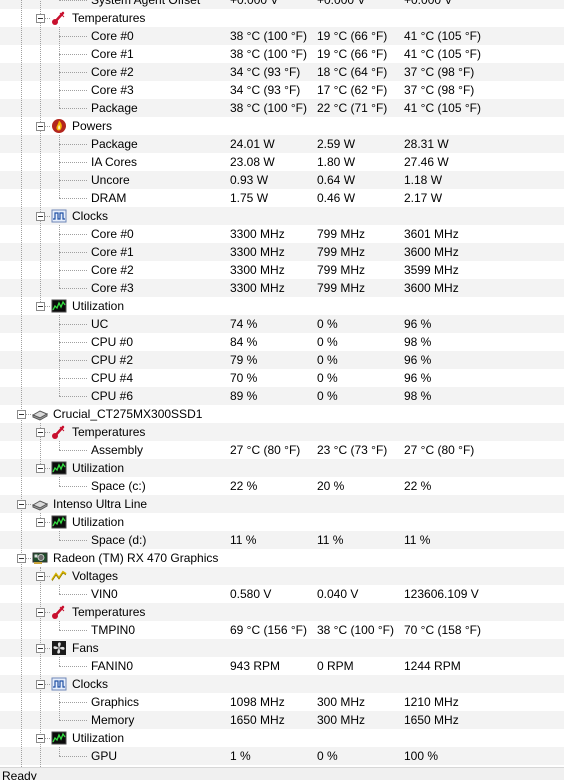 The height and width of the screenshot is (780, 564). I want to click on min-cell: 23 °C (73 °F), so click(352, 450).